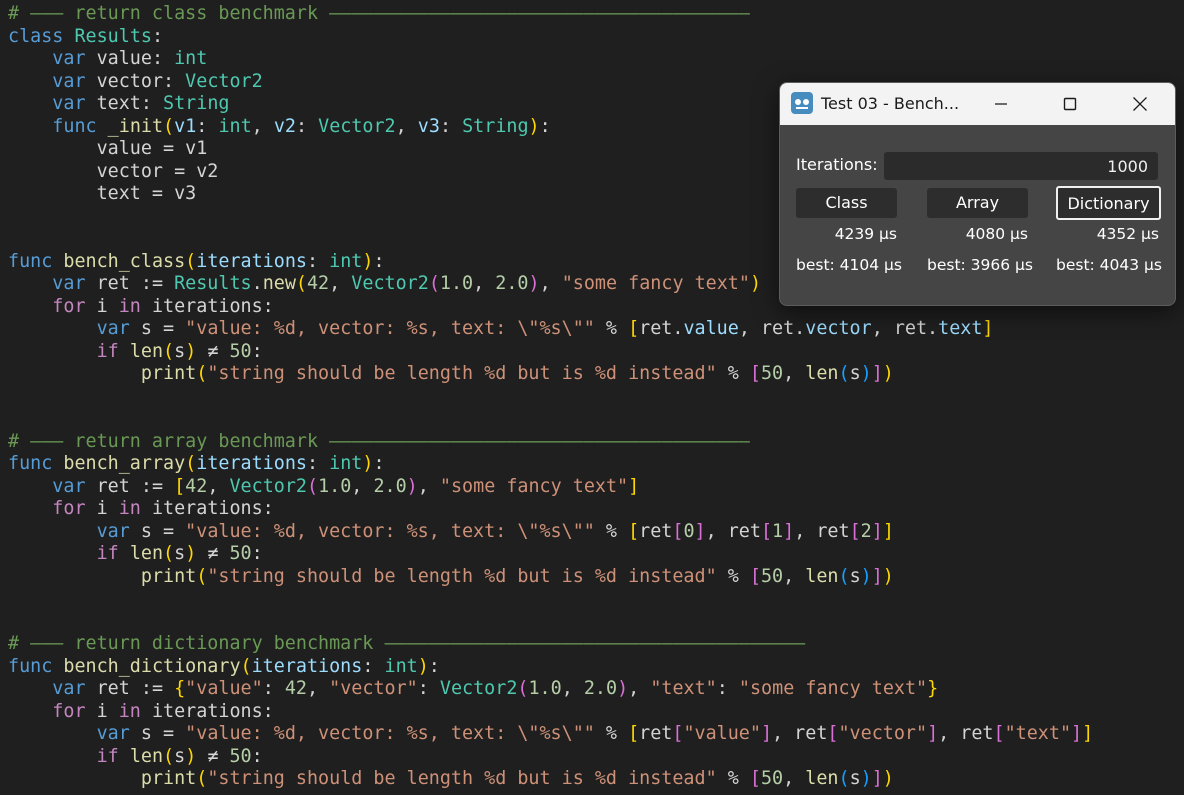 This screenshot has height=795, width=1184. What do you see at coordinates (846, 203) in the screenshot?
I see `class-button: Class` at bounding box center [846, 203].